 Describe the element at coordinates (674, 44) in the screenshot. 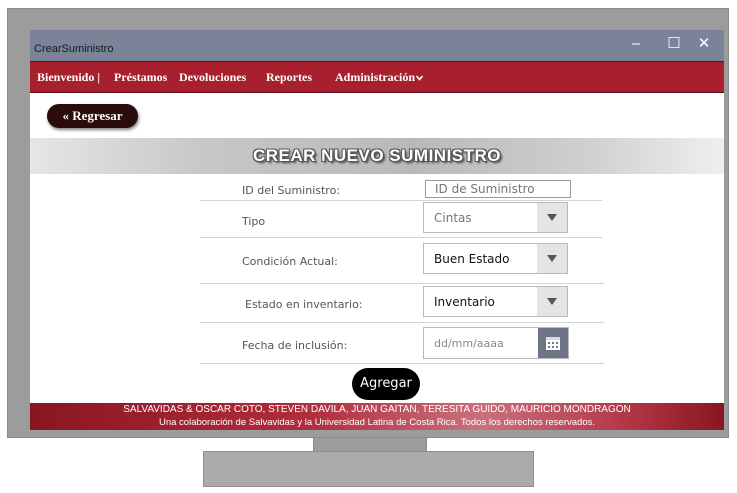

I see `maximize-button: ☐` at that location.